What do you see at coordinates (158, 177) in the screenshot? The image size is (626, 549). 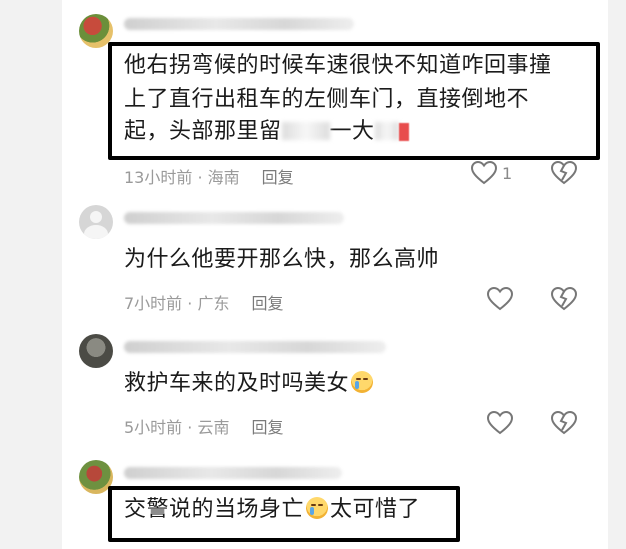 I see `timestamp: 13小时前` at bounding box center [158, 177].